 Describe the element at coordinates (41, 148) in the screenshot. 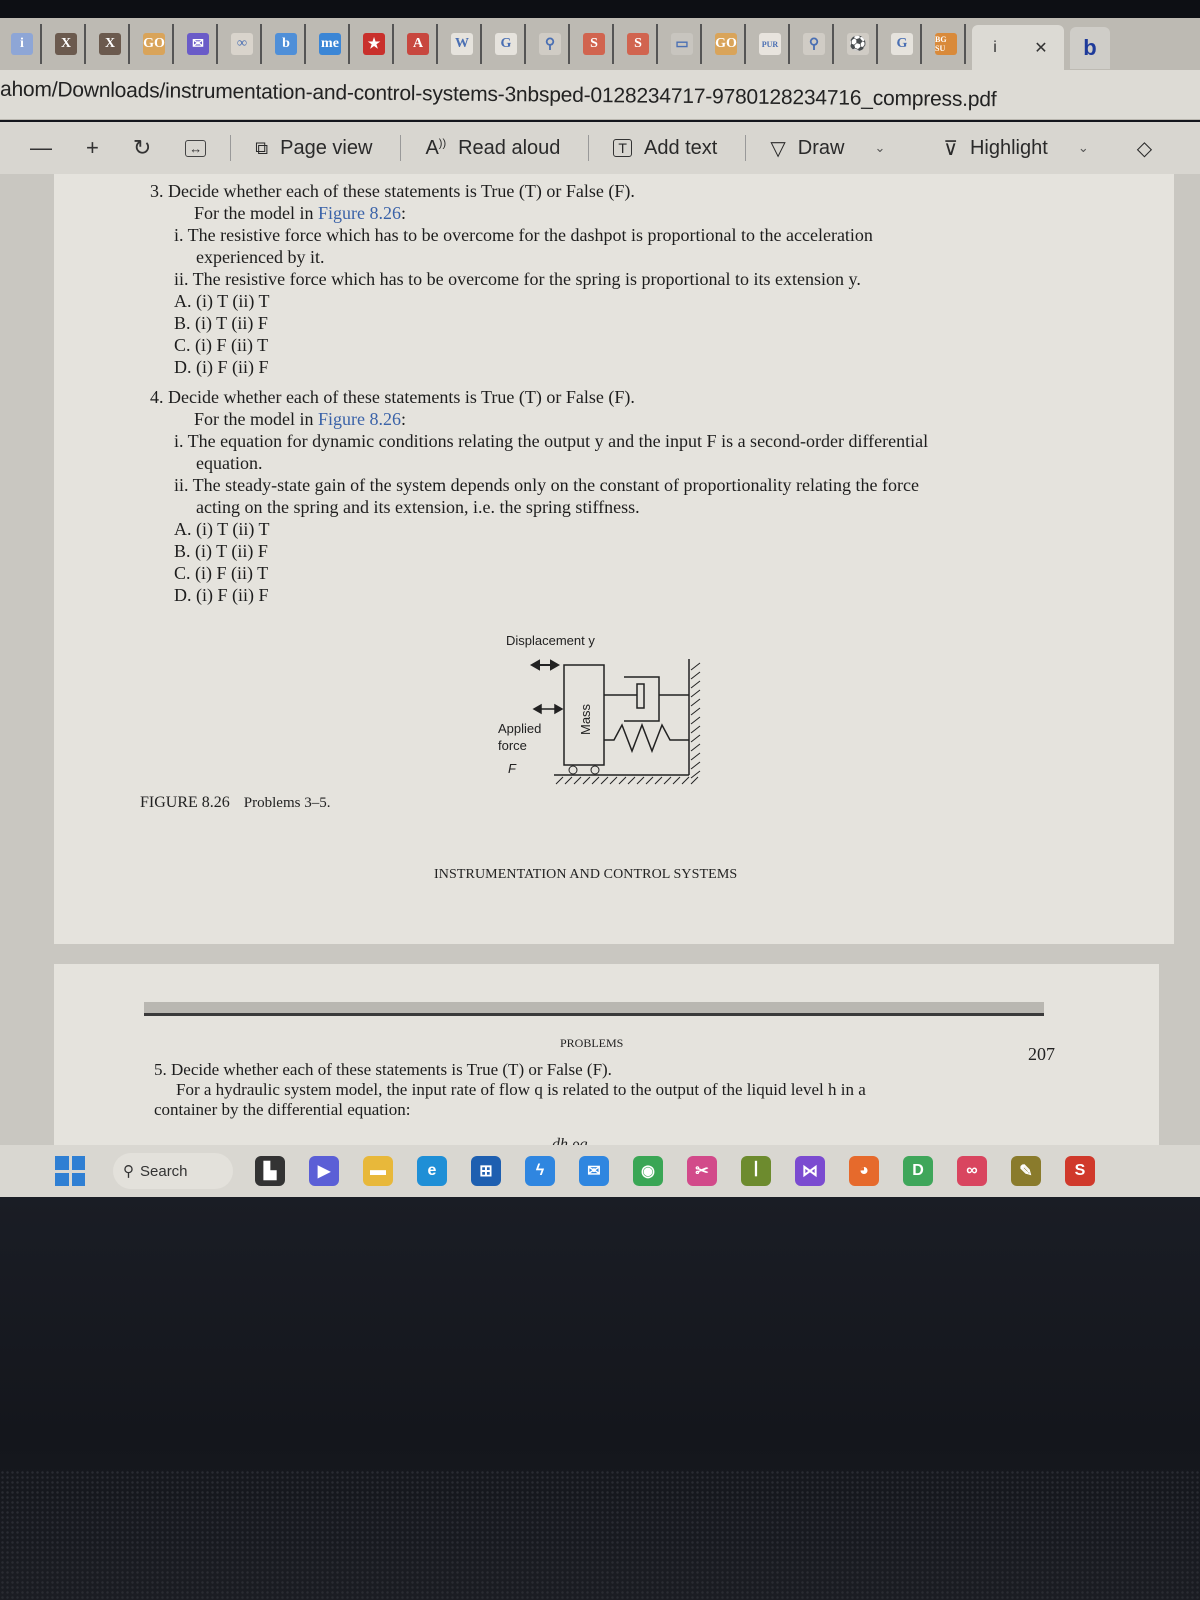

I see `zoom-out-button: —` at that location.